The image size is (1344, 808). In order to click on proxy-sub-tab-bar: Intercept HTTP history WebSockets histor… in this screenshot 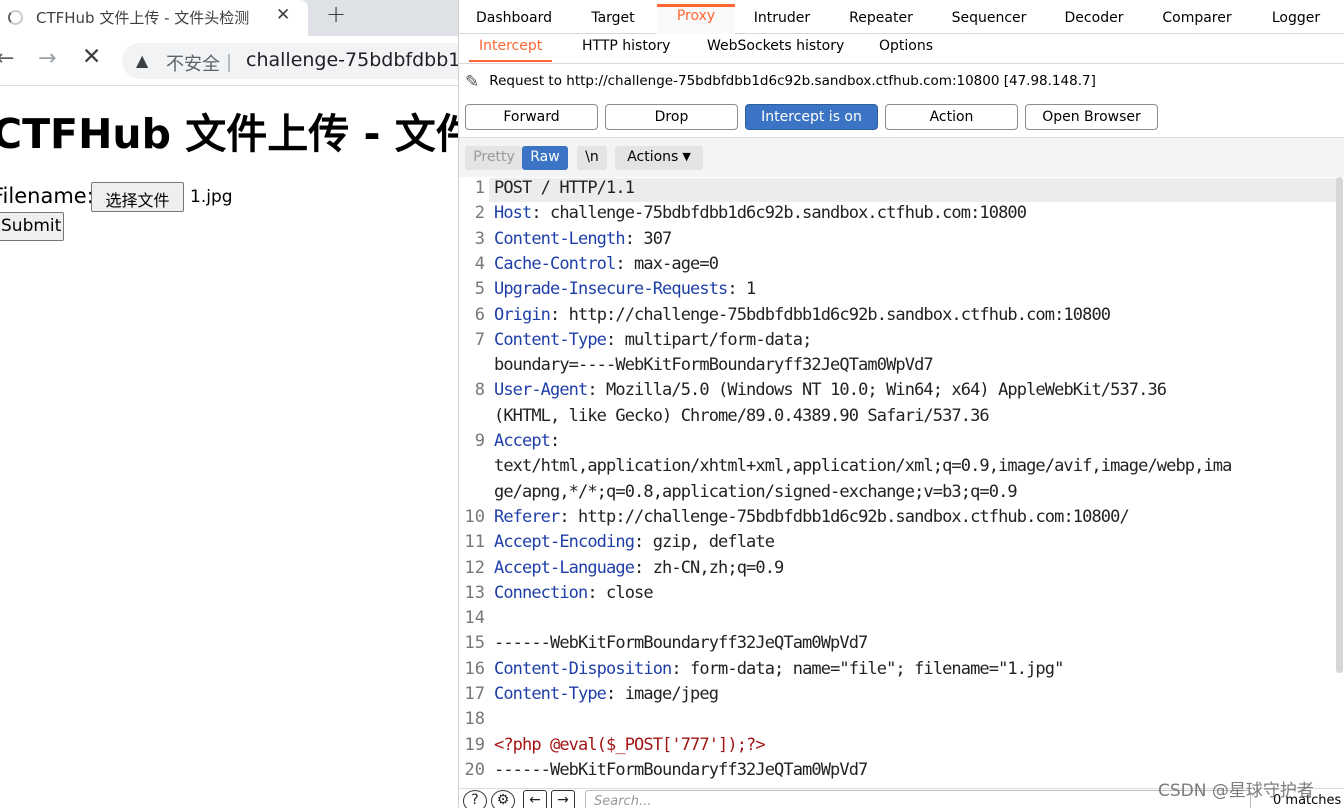, I will do `click(901, 49)`.